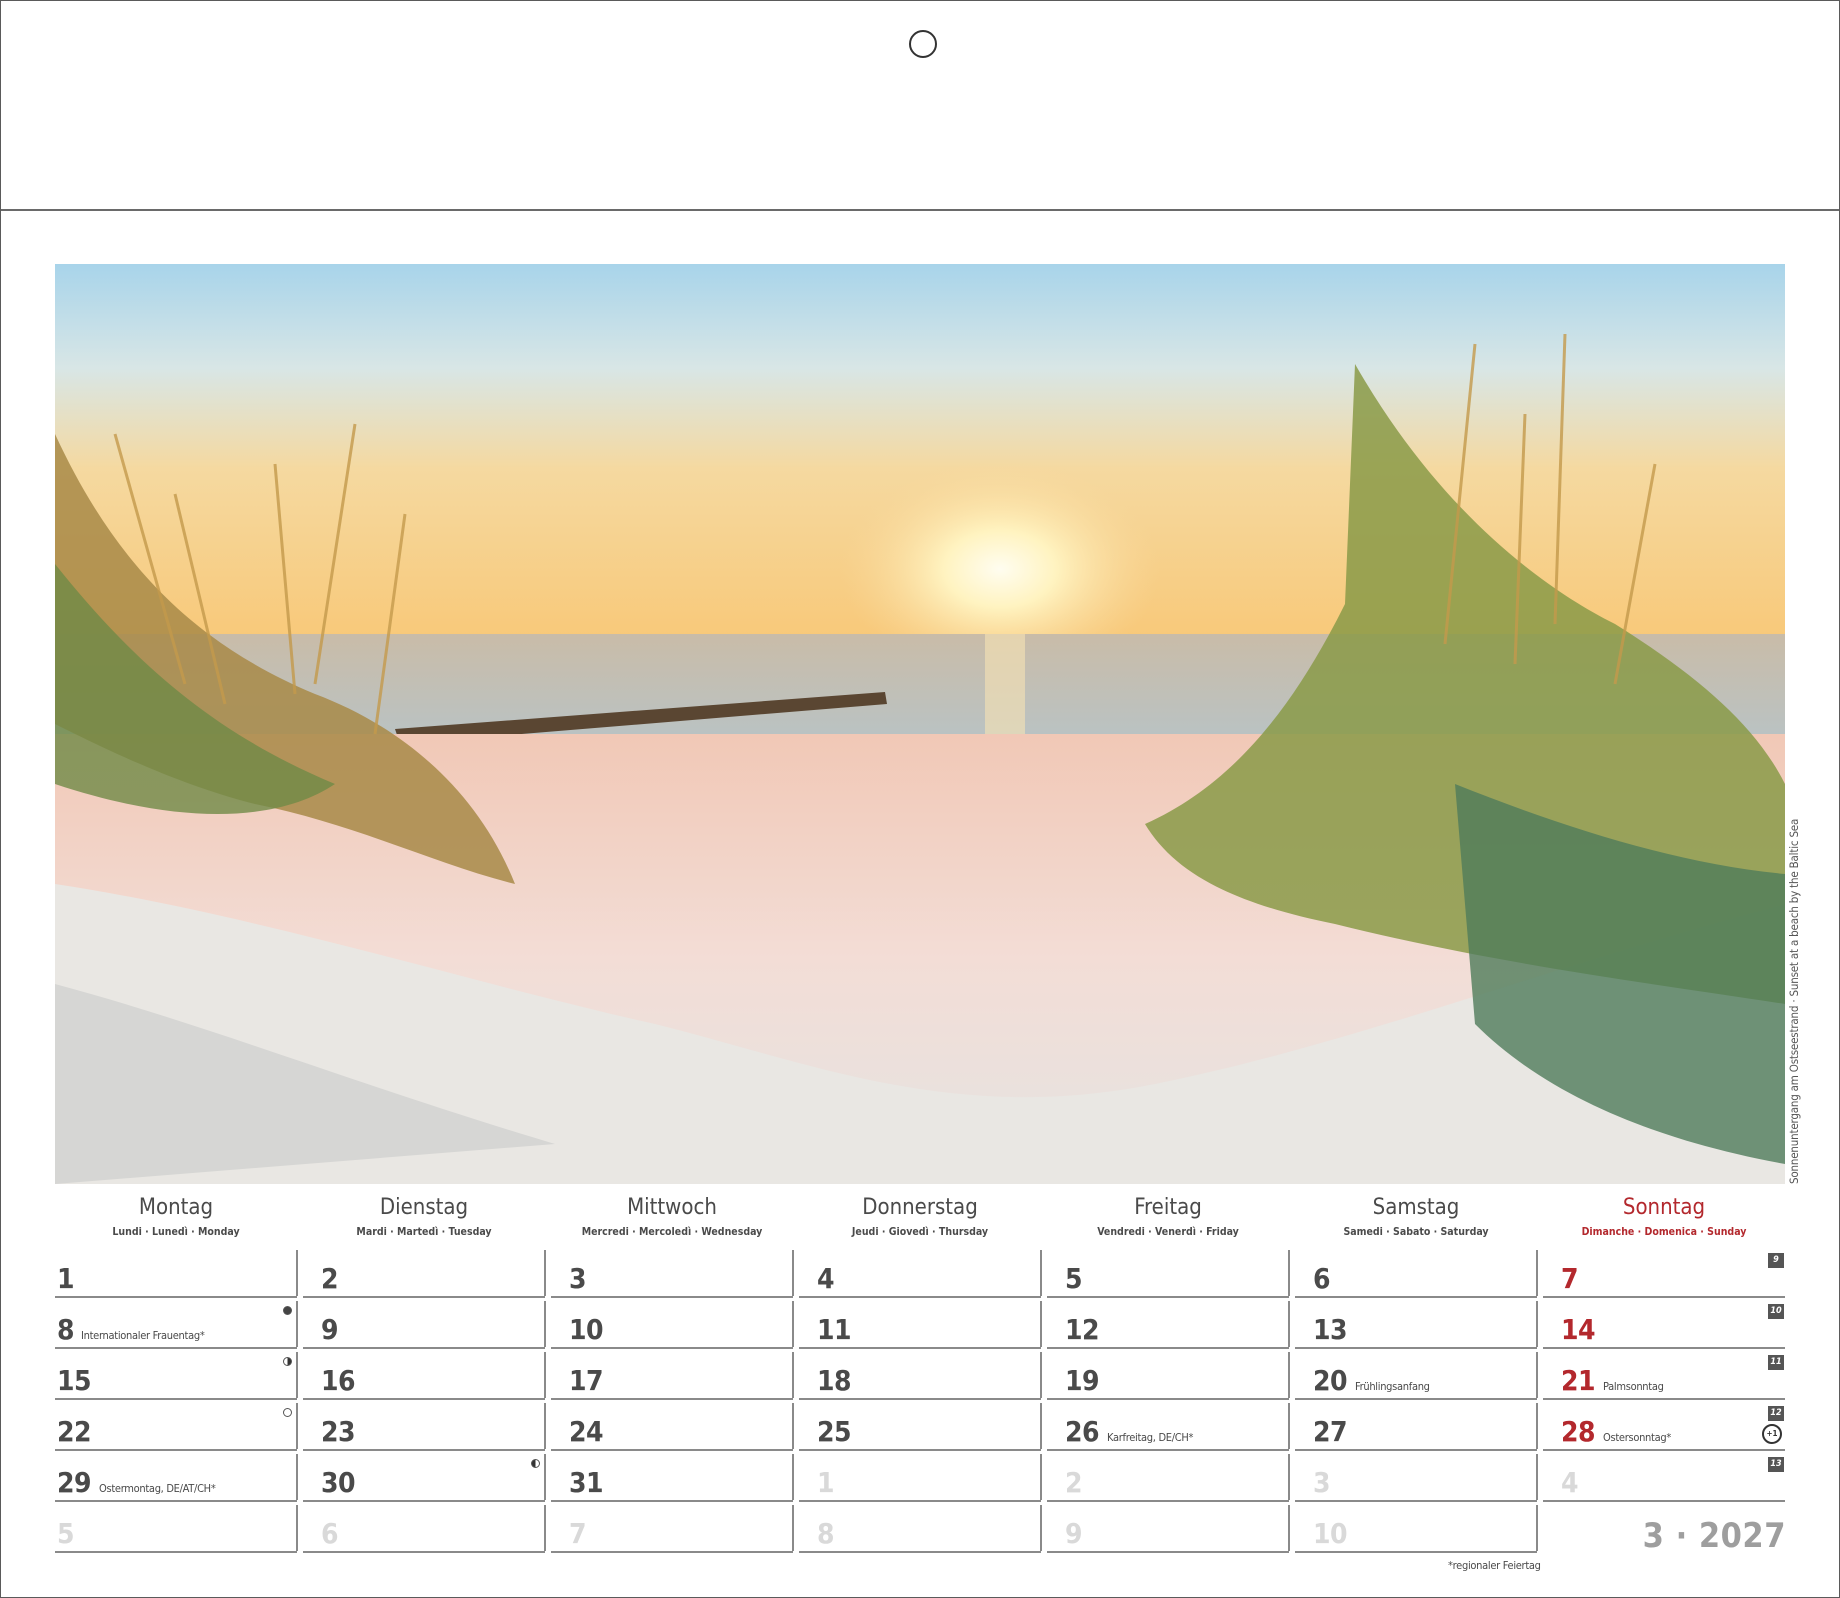 The height and width of the screenshot is (1598, 1840). I want to click on weekday-header: Montag Lundi · Lunedì · Monday, so click(176, 1216).